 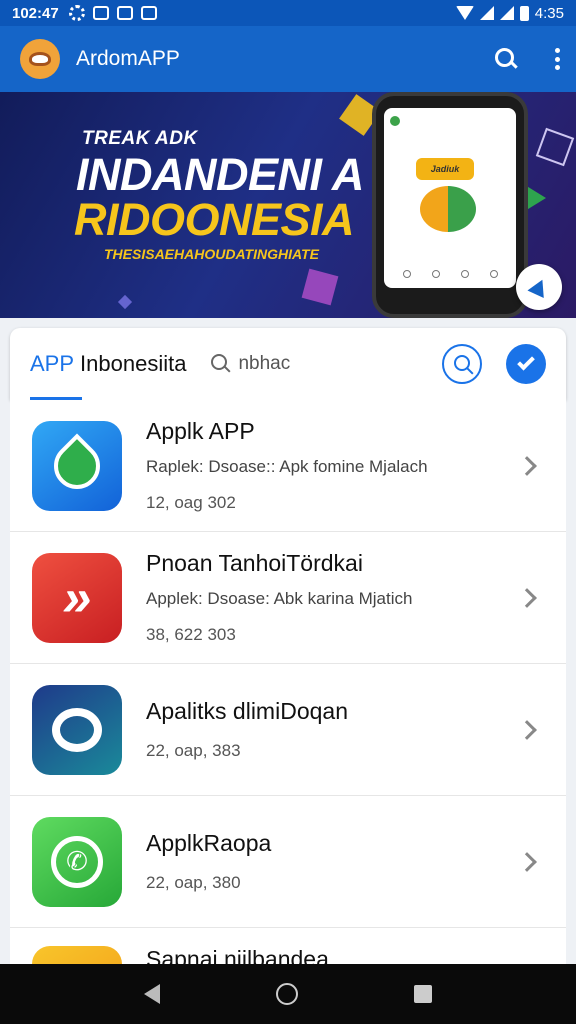 I want to click on item-text: Apalitks dlimiDoqan 22, oap, 383, so click(x=324, y=729).